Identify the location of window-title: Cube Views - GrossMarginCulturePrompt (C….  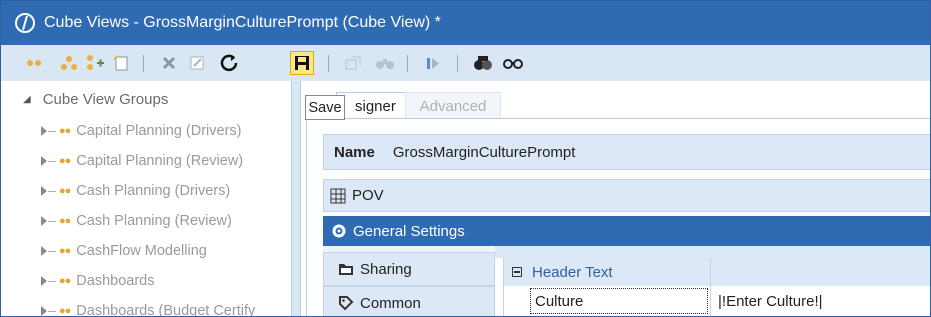
(242, 22).